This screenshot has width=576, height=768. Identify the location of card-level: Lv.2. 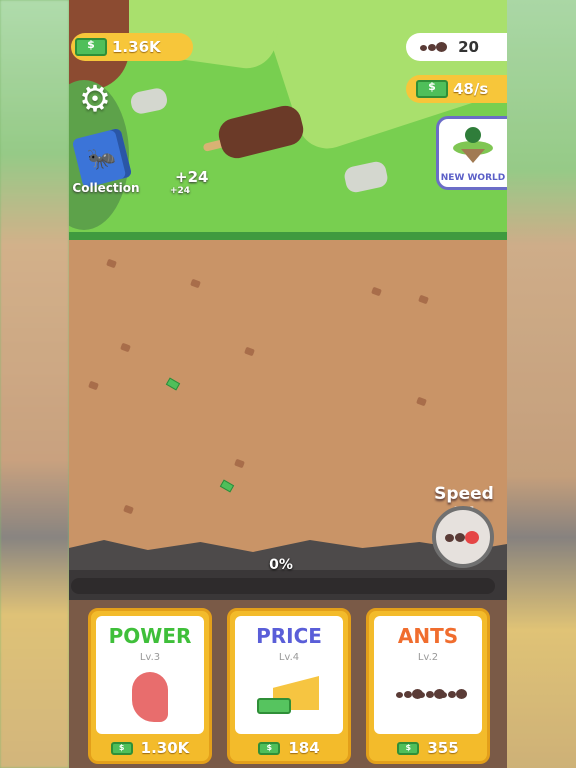
(428, 657).